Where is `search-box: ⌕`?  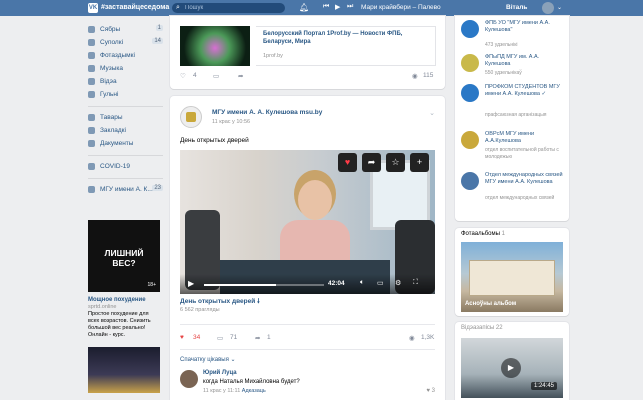 search-box: ⌕ is located at coordinates (228, 8).